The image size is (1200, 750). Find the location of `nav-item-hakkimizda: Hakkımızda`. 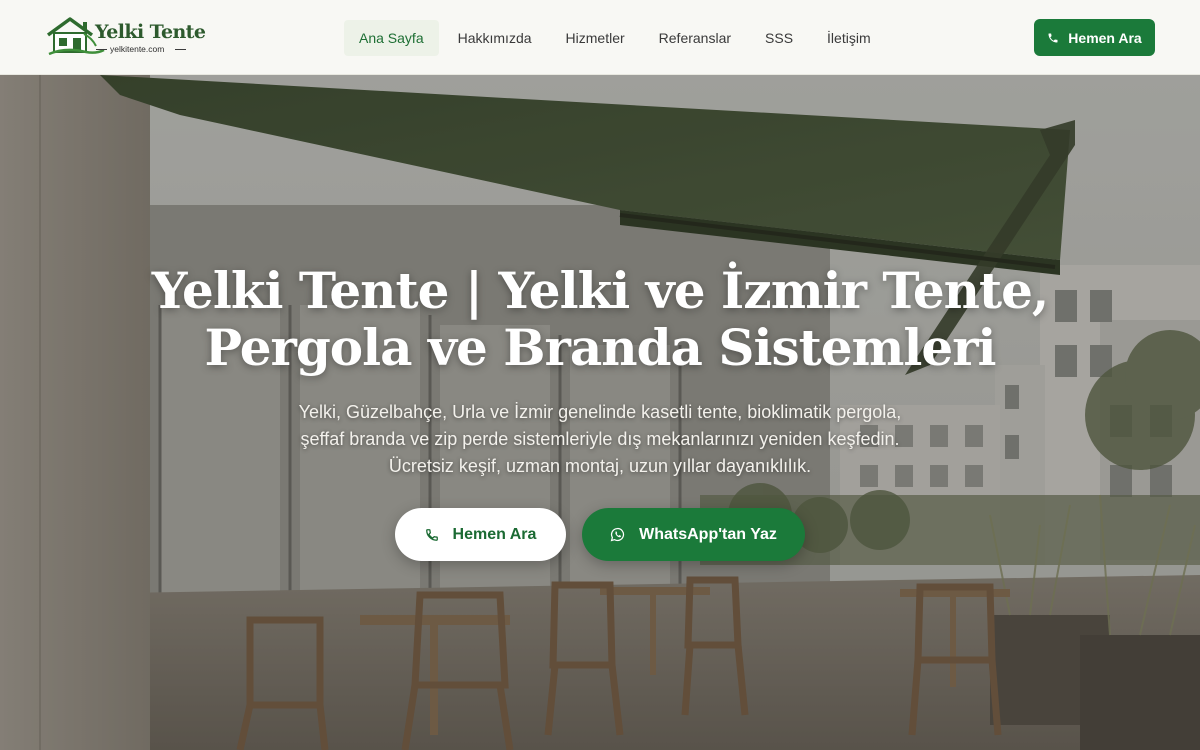

nav-item-hakkimizda: Hakkımızda is located at coordinates (495, 38).